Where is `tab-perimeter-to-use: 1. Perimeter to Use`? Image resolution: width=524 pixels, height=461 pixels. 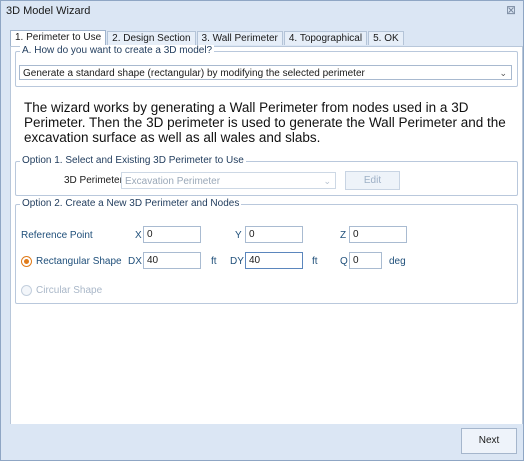
tab-perimeter-to-use: 1. Perimeter to Use is located at coordinates (58, 38).